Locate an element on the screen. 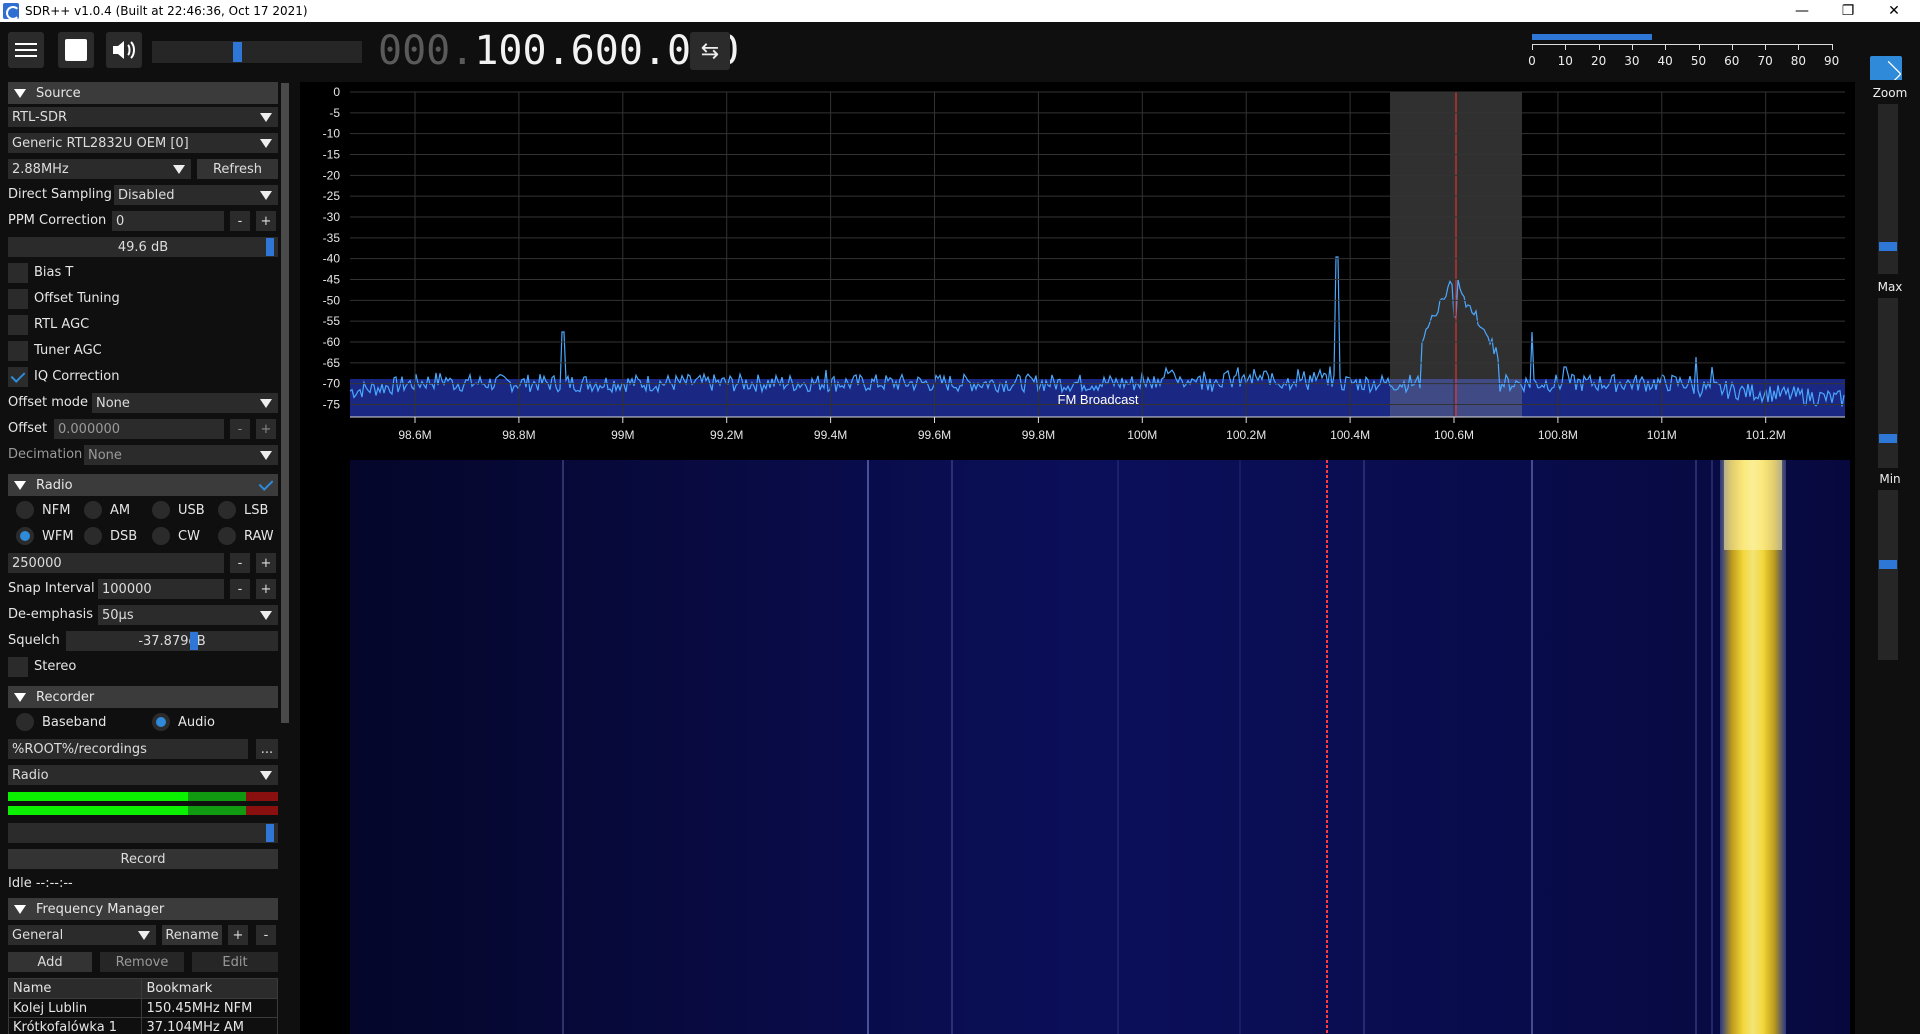  ppm-increment-button: + is located at coordinates (266, 221).